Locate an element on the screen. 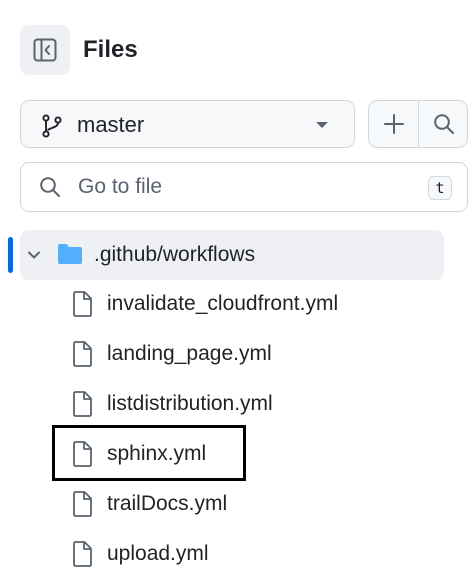 The image size is (474, 578). tree-file-row: trailDocs.yml is located at coordinates (252, 504).